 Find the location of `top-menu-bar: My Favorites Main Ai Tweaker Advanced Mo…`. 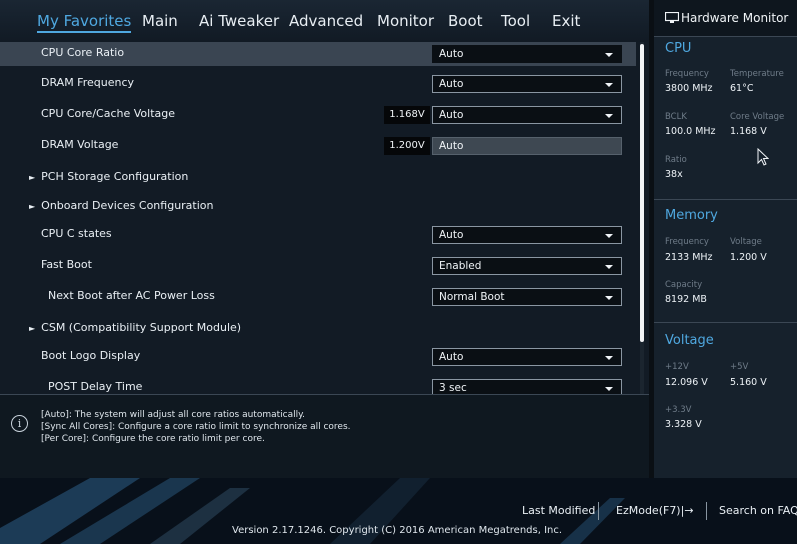

top-menu-bar: My Favorites Main Ai Tweaker Advanced Mo… is located at coordinates (324, 21).